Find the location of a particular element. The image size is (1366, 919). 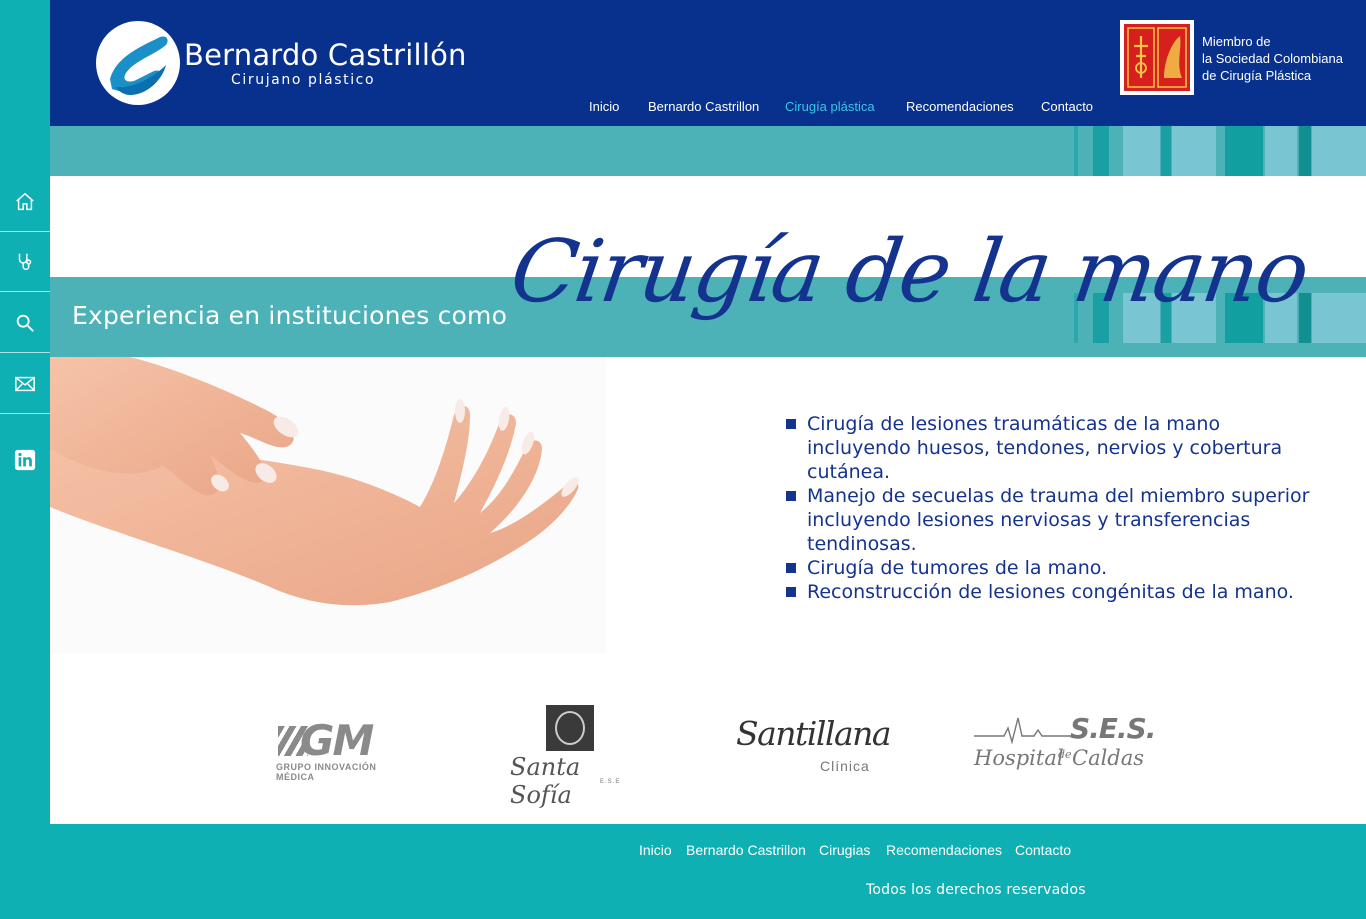

footer-link-cirugias: Cirugias is located at coordinates (844, 850).